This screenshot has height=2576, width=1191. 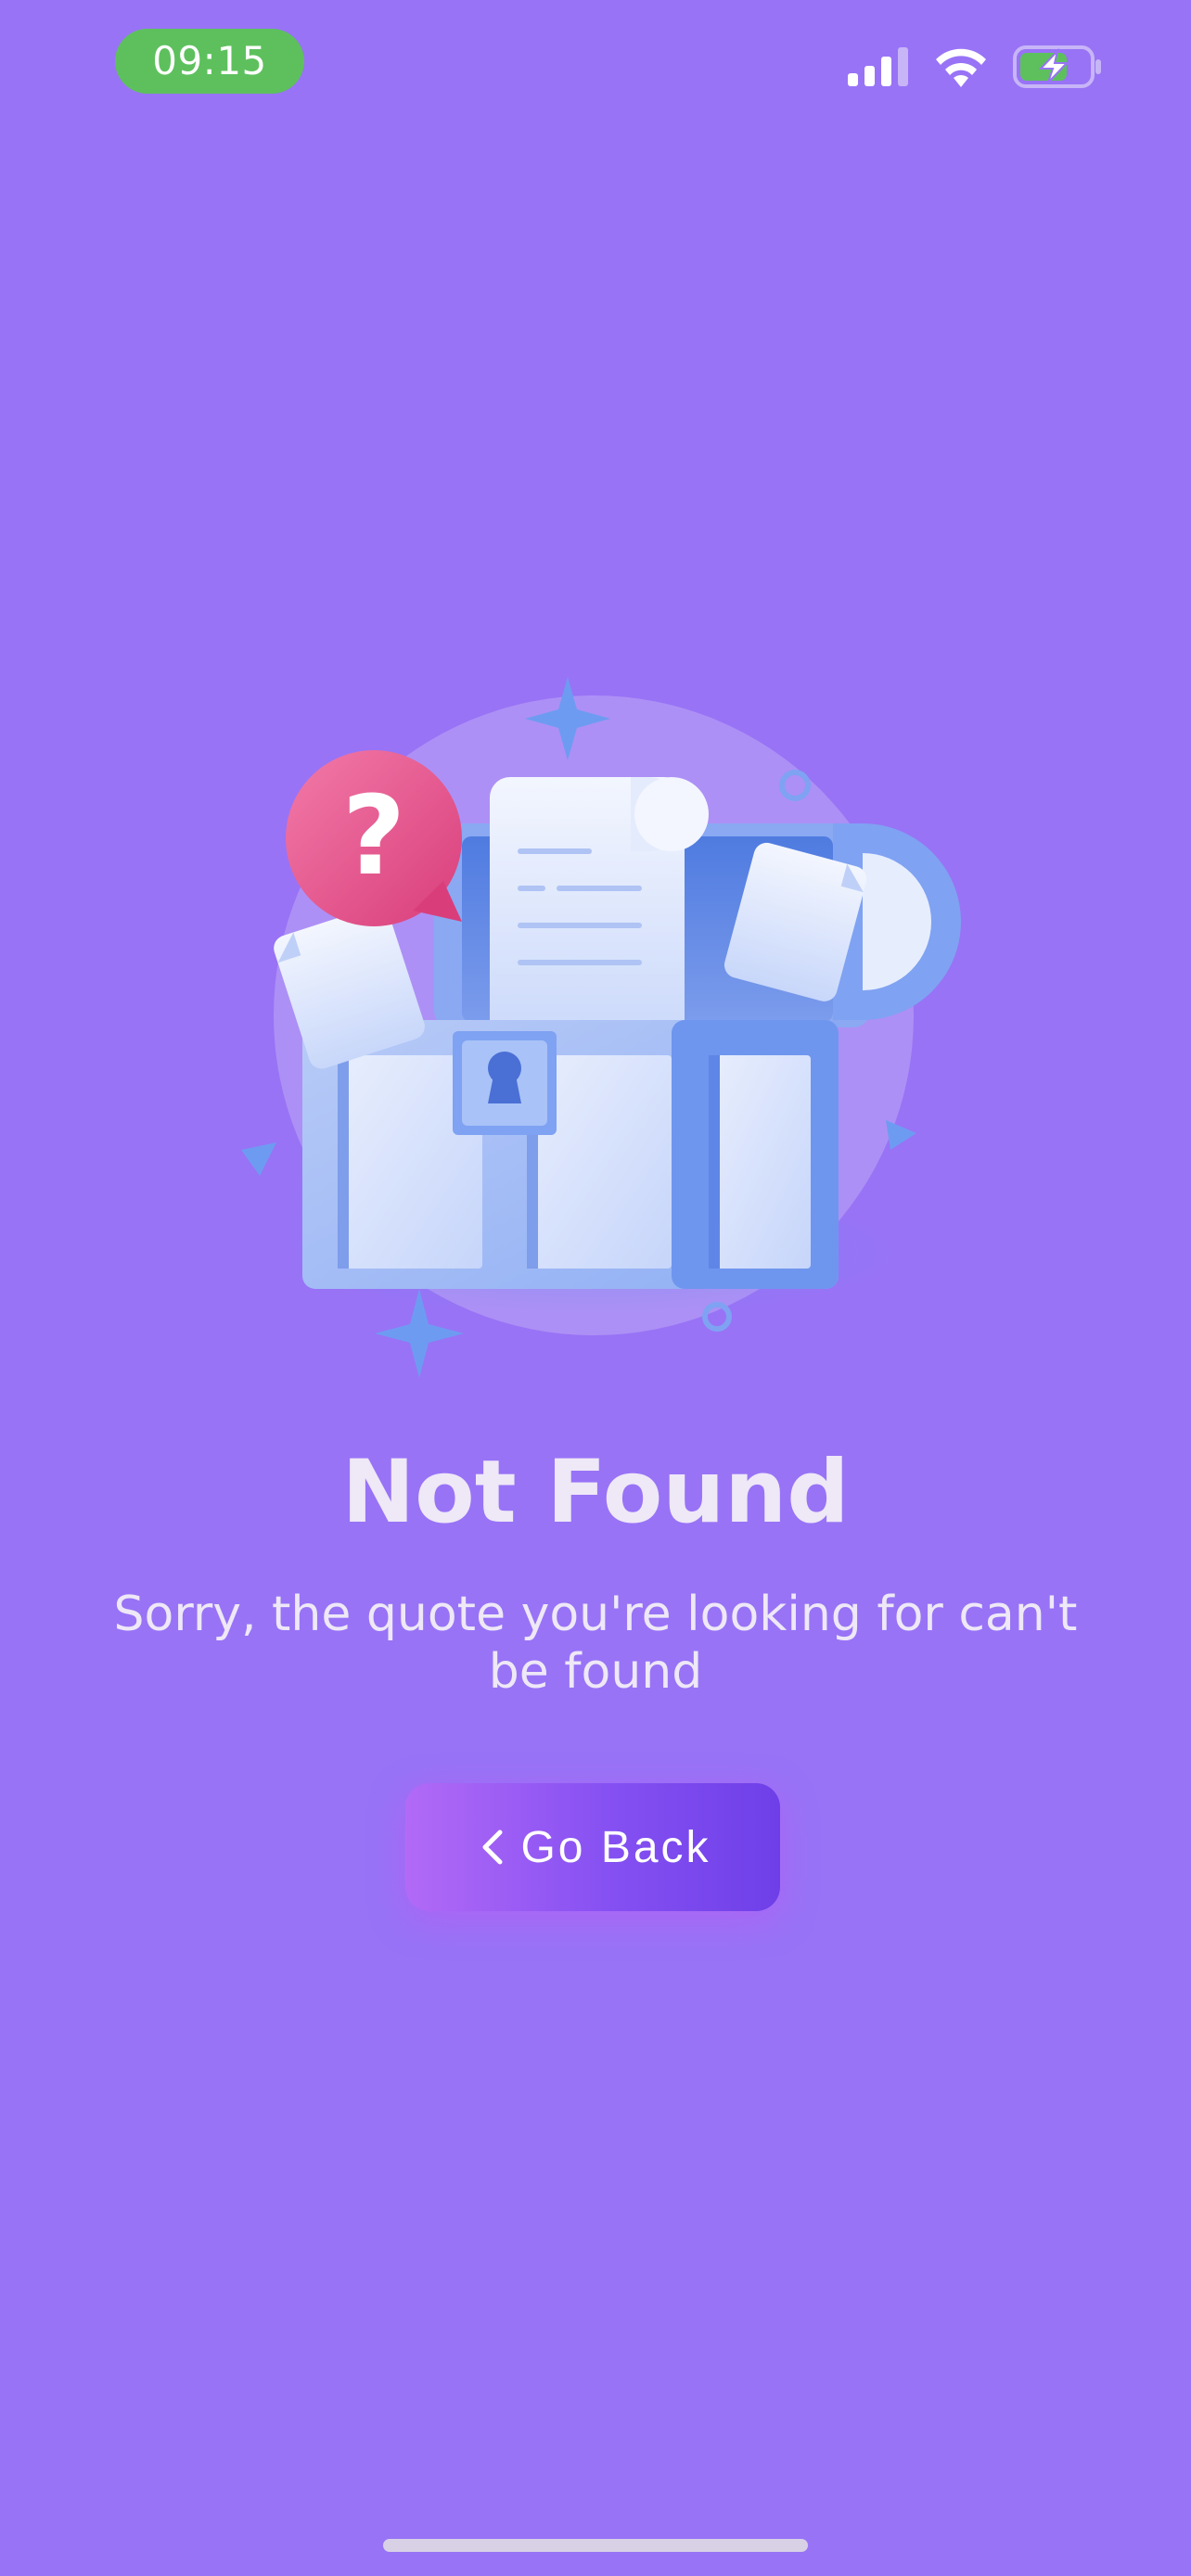 I want to click on battery-charging-icon, so click(x=1058, y=68).